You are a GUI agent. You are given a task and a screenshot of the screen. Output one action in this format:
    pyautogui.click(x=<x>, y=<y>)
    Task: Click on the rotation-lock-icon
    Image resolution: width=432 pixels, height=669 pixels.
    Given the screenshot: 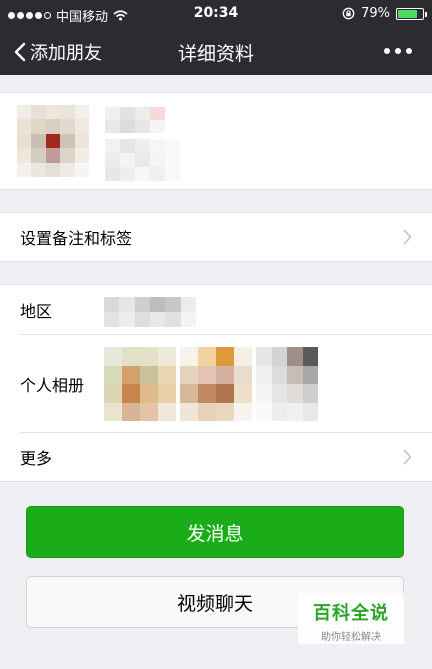 What is the action you would take?
    pyautogui.click(x=348, y=13)
    